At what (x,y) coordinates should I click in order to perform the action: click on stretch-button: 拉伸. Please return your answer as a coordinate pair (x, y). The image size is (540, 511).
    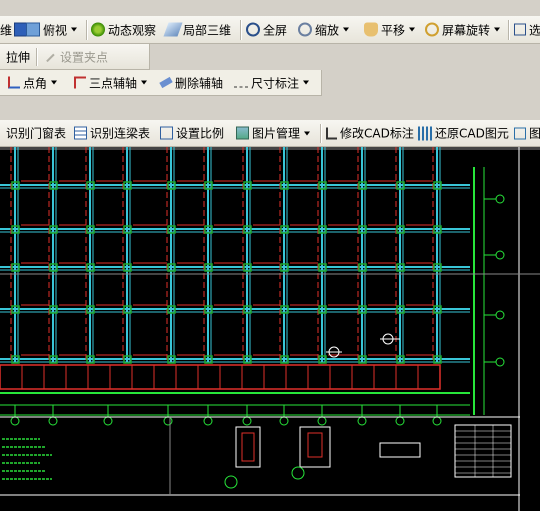
    Looking at the image, I should click on (18, 56).